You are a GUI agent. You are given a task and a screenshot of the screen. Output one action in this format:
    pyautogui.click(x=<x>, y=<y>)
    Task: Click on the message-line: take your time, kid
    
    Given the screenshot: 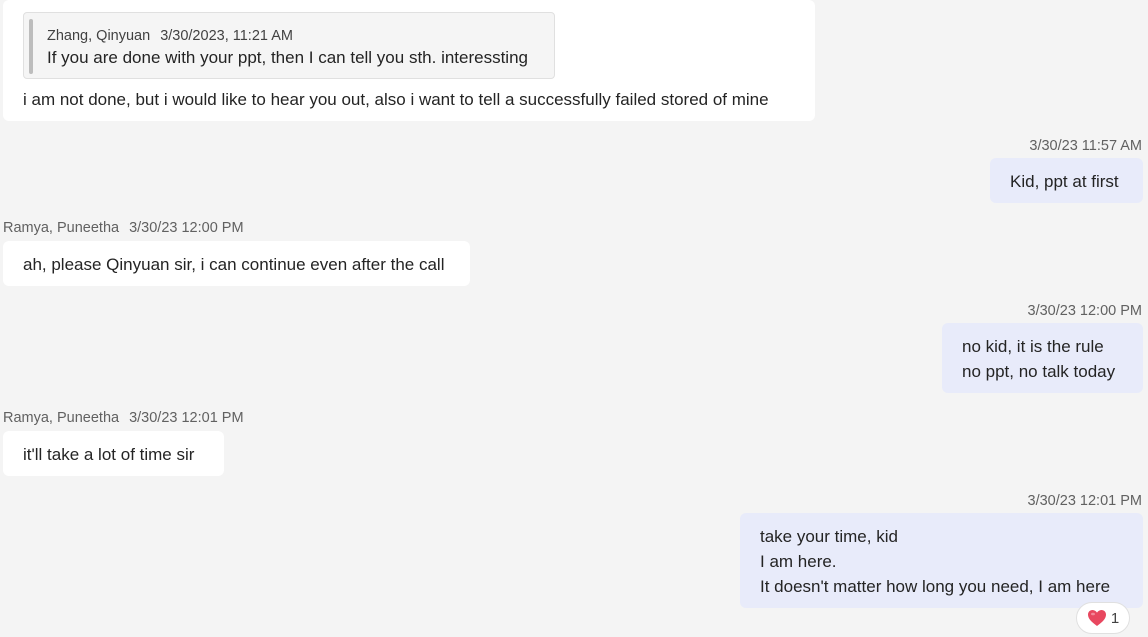 What is the action you would take?
    pyautogui.click(x=829, y=536)
    